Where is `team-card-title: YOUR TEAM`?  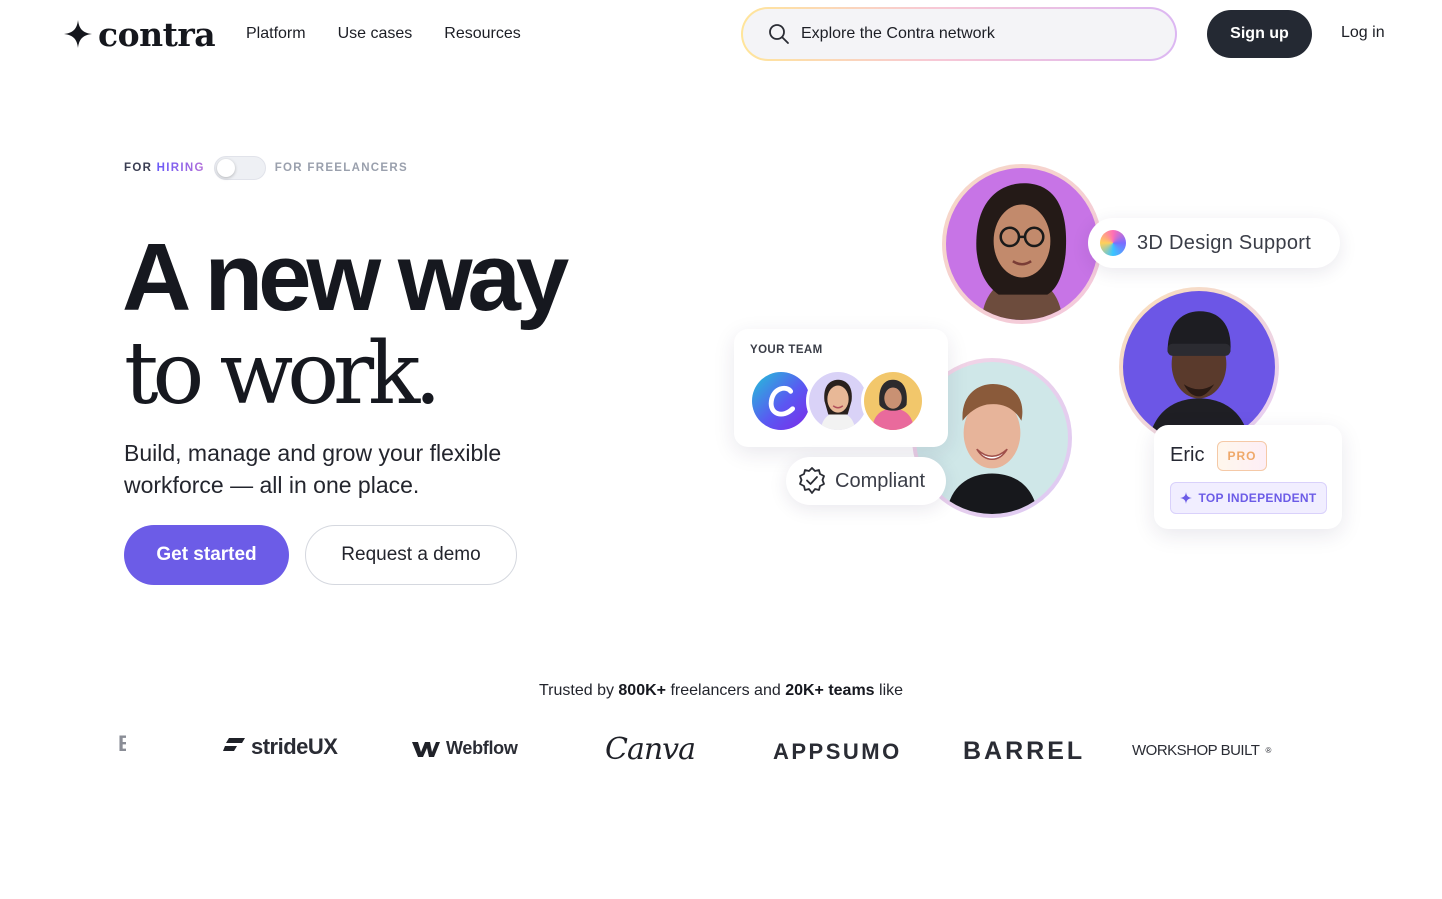 team-card-title: YOUR TEAM is located at coordinates (786, 350).